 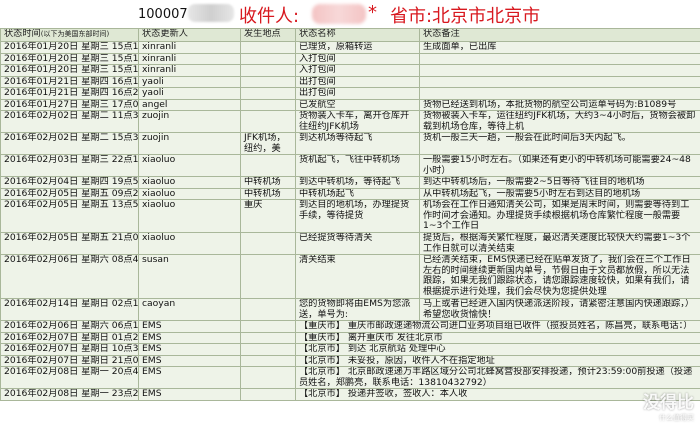 What do you see at coordinates (69, 165) in the screenshot?
I see `cell-time: 2016年02月03日 星期三 22点16分00秒` at bounding box center [69, 165].